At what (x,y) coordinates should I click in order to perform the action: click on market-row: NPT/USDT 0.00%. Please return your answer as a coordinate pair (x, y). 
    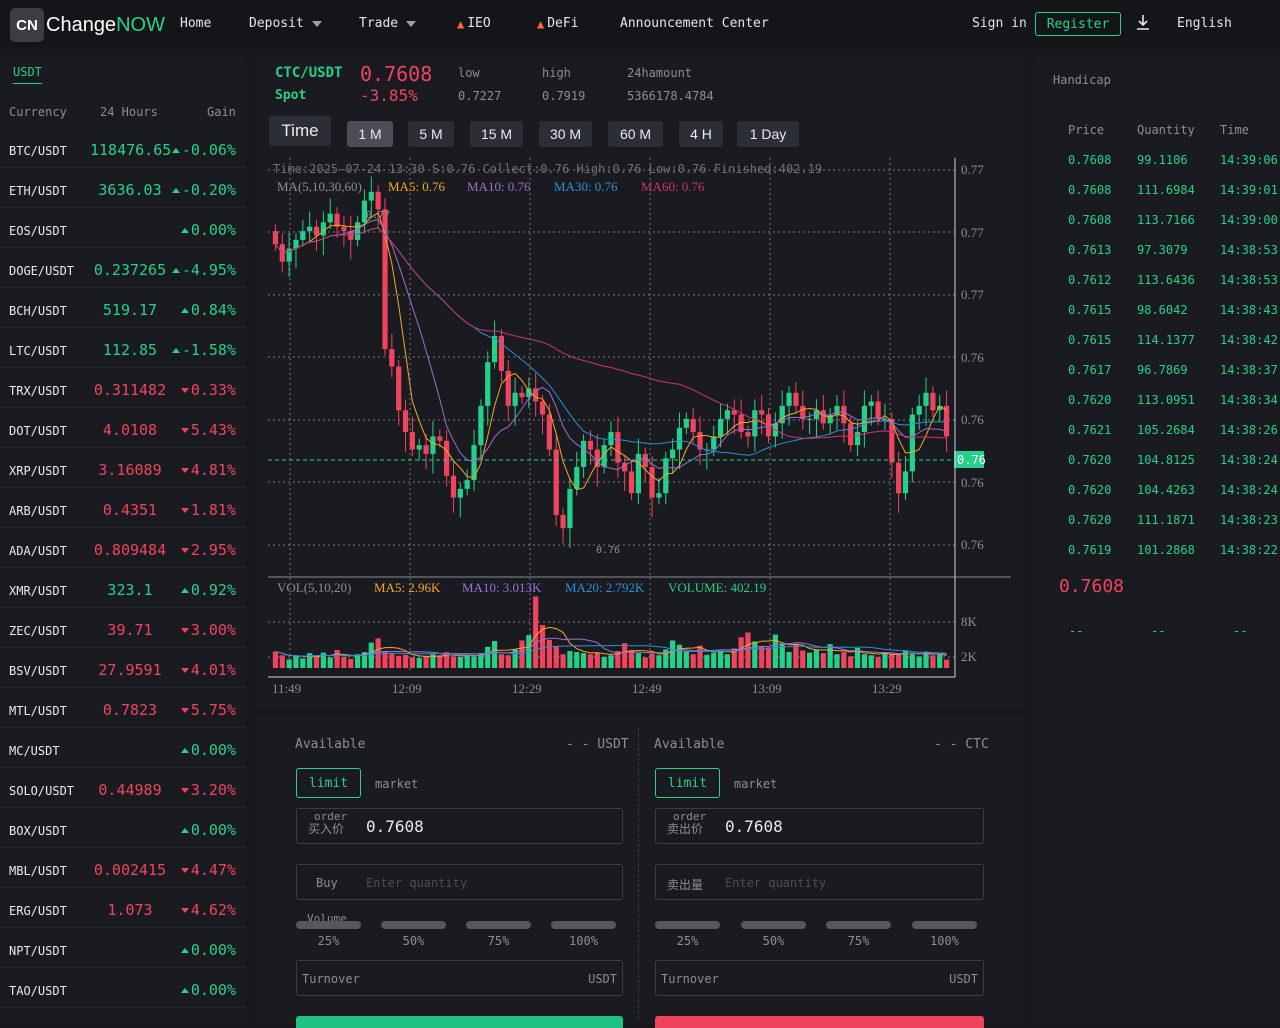
    Looking at the image, I should click on (123, 948).